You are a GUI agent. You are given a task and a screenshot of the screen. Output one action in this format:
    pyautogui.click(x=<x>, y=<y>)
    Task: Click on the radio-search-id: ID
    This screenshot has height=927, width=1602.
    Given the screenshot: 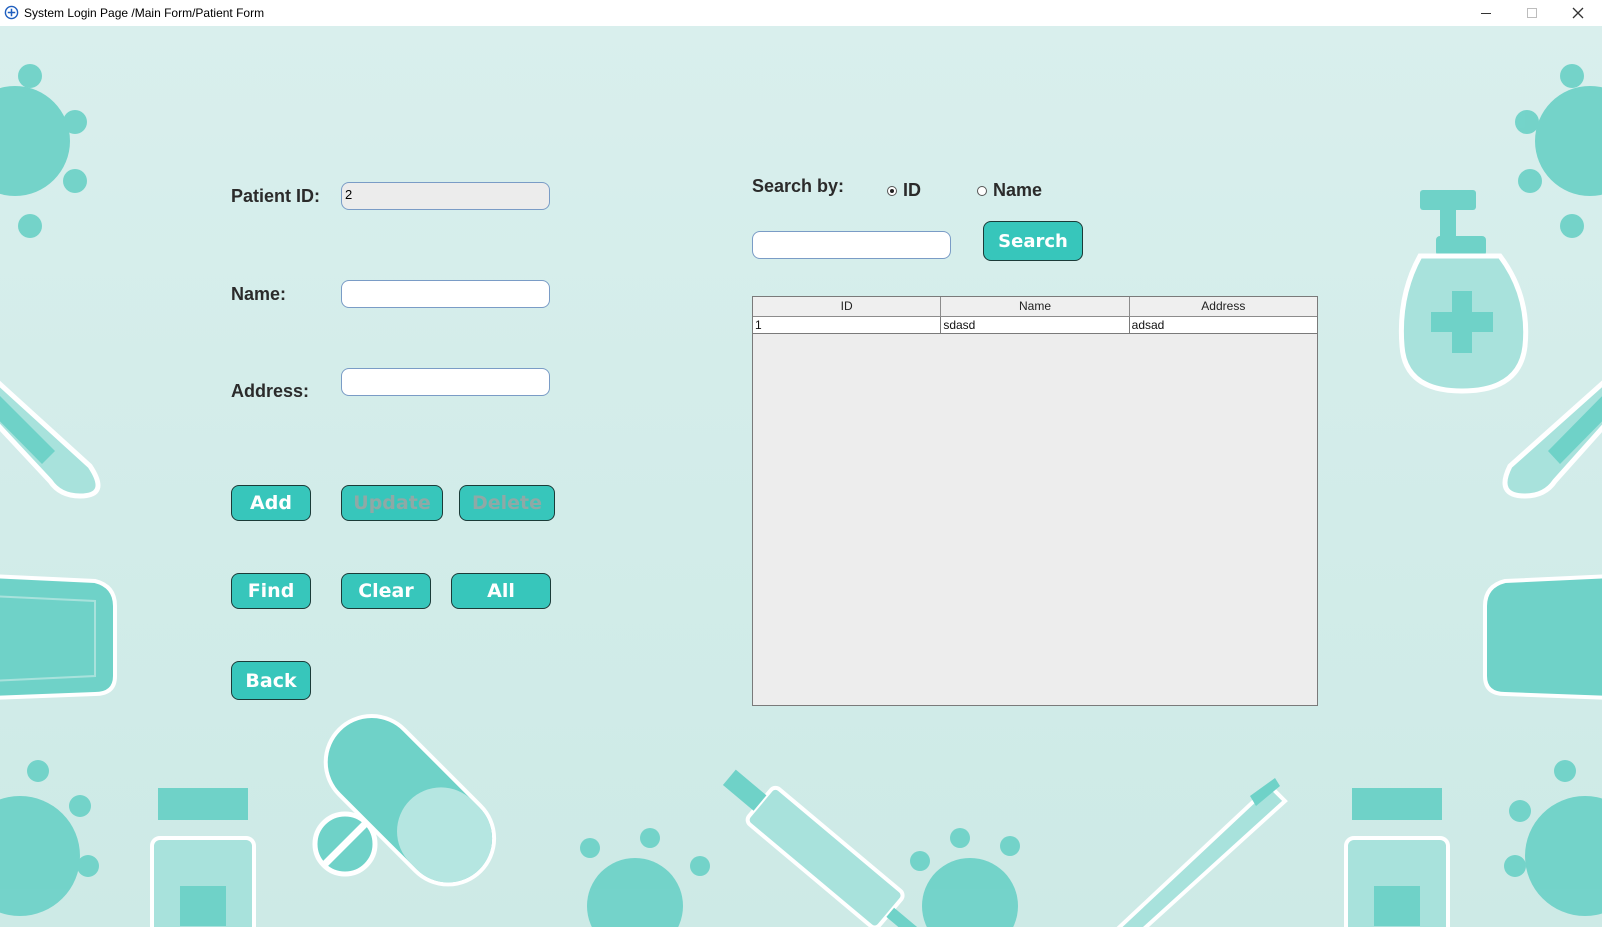 What is the action you would take?
    pyautogui.click(x=904, y=190)
    